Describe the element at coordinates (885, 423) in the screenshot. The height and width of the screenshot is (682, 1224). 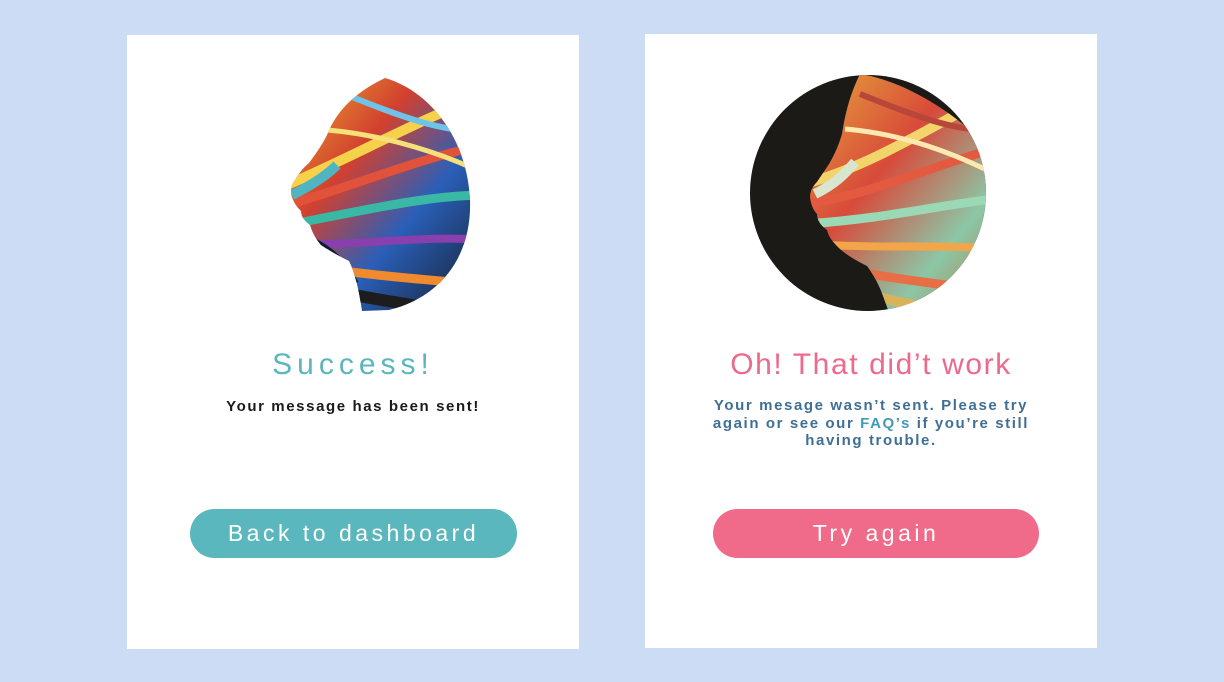
I see `faq-link: FAQ’s` at that location.